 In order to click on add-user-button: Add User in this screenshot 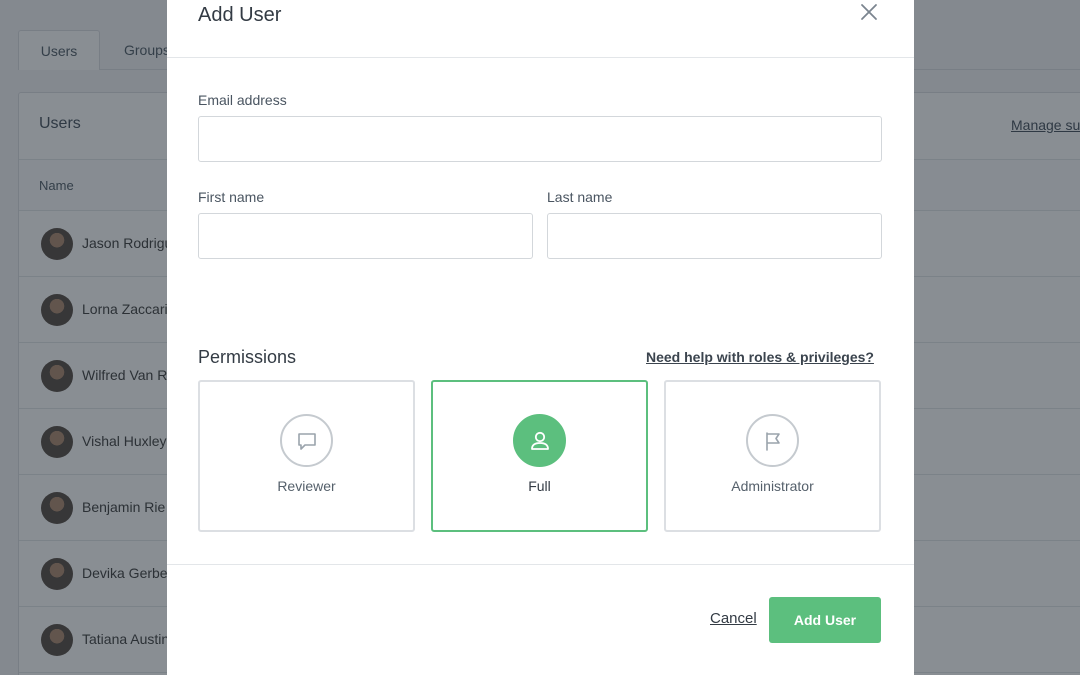, I will do `click(825, 620)`.